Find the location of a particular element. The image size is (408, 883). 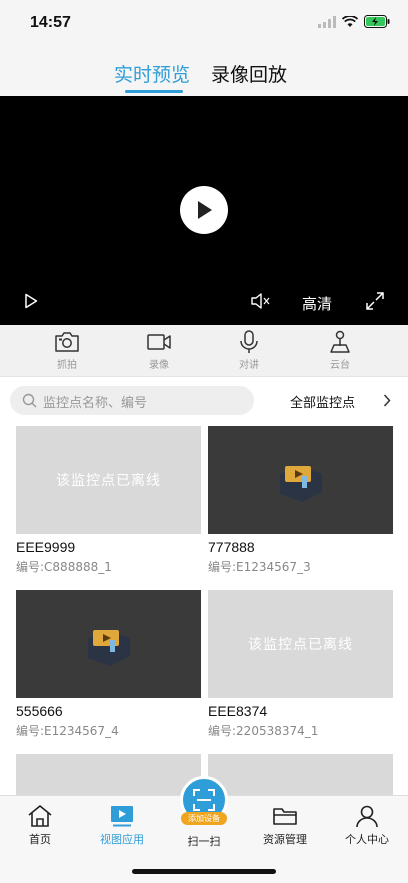

user-icon is located at coordinates (367, 816).